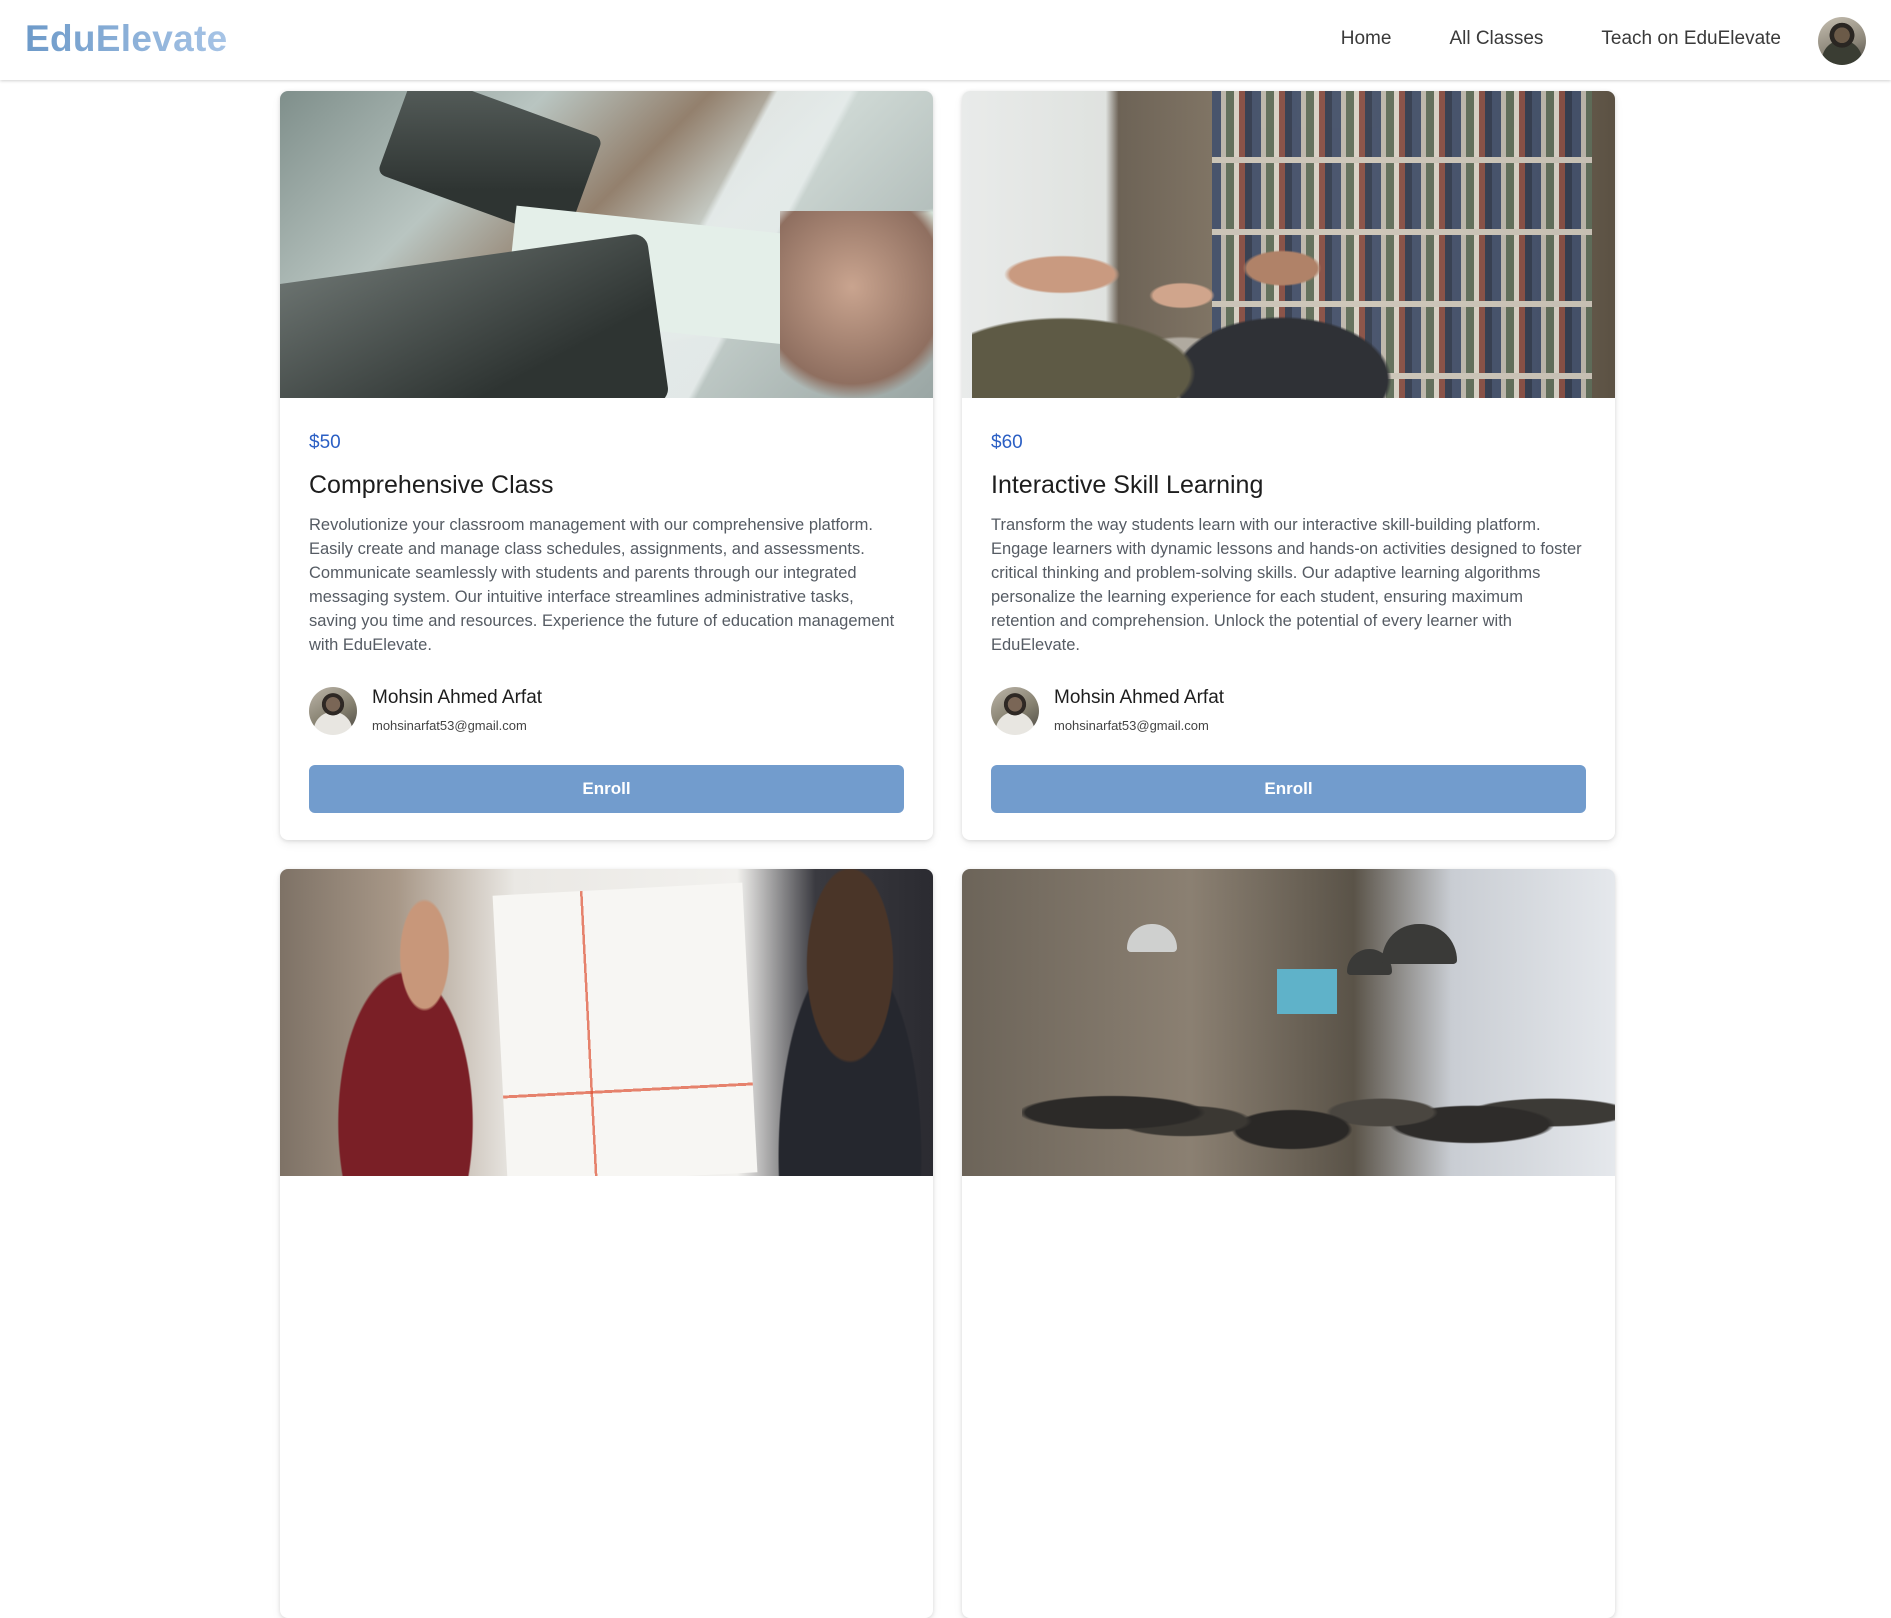  Describe the element at coordinates (1366, 39) in the screenshot. I see `nav-link-home: Home` at that location.